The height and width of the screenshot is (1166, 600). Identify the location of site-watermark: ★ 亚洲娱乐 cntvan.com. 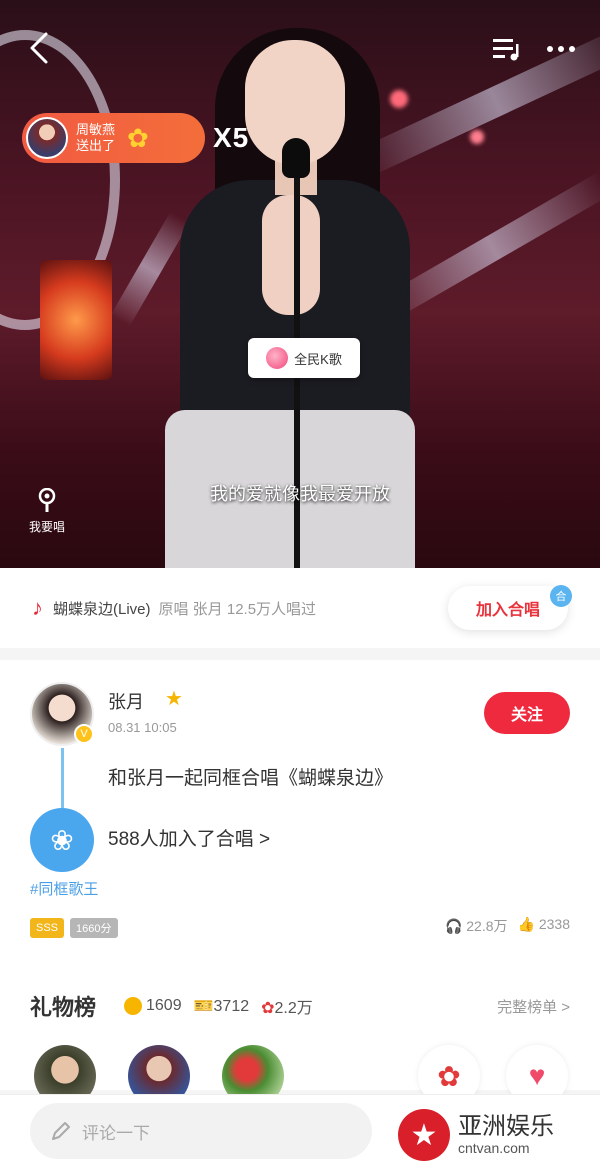
(498, 1135).